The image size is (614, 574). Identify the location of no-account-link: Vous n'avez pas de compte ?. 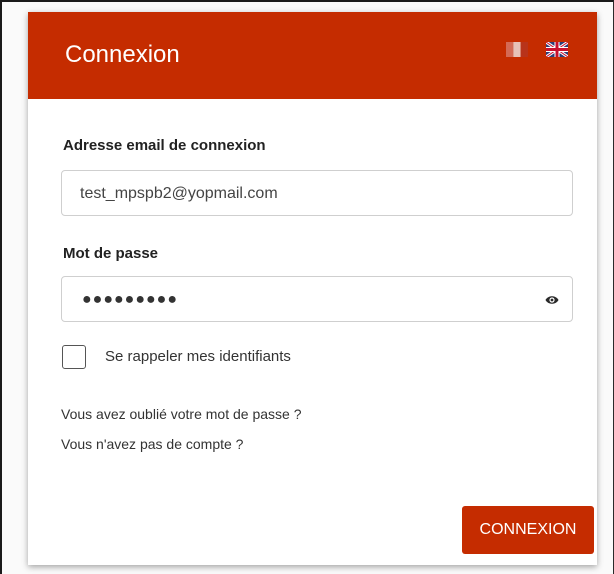
(152, 444).